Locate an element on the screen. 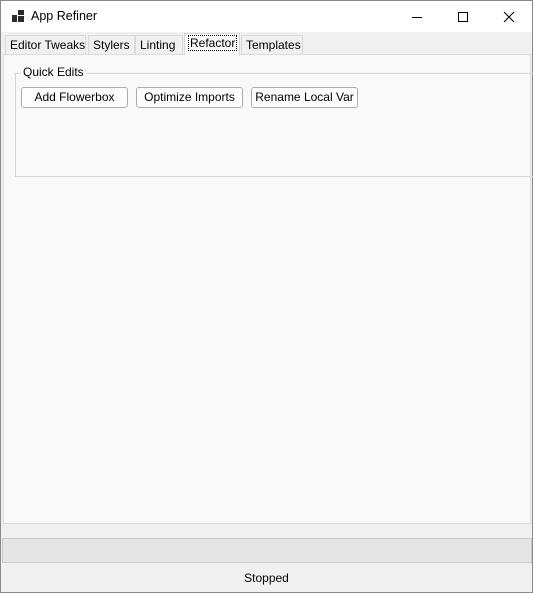 This screenshot has width=533, height=593. add-flowerbox-button: Add Flowerbox is located at coordinates (74, 97).